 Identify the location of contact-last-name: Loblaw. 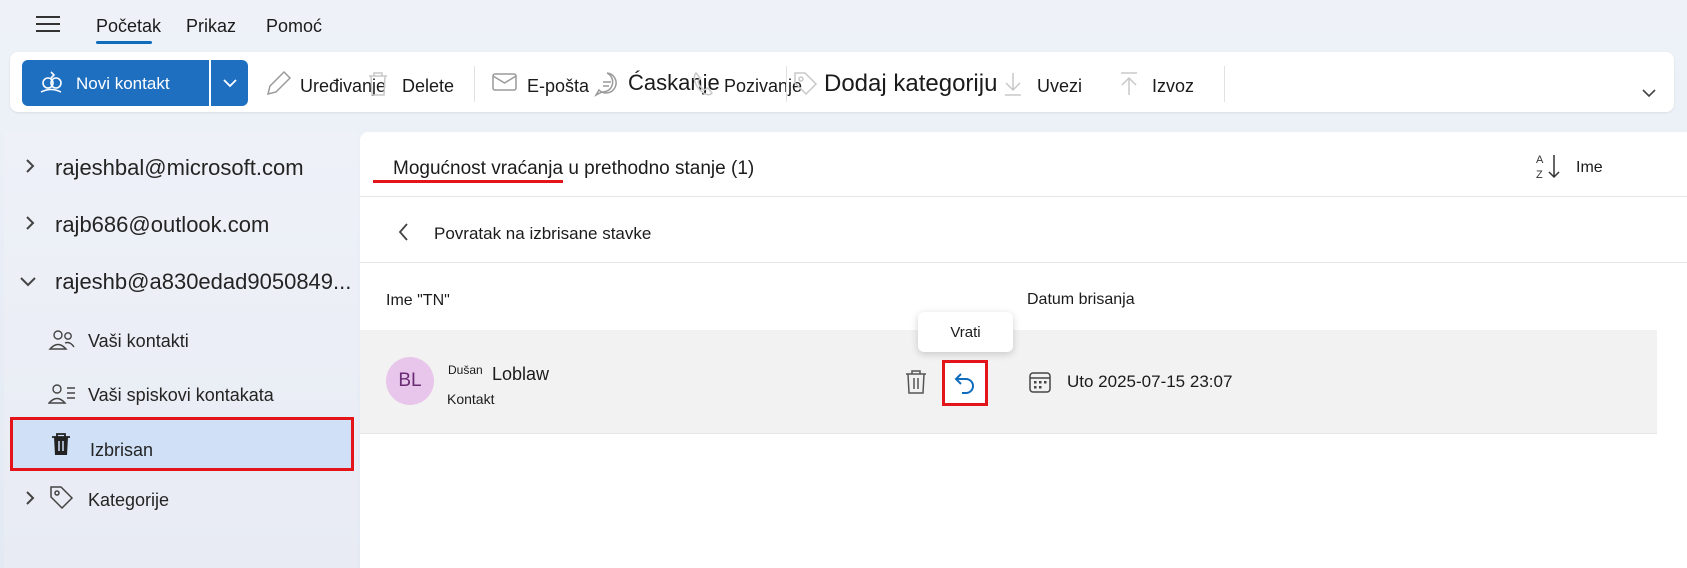
(521, 374).